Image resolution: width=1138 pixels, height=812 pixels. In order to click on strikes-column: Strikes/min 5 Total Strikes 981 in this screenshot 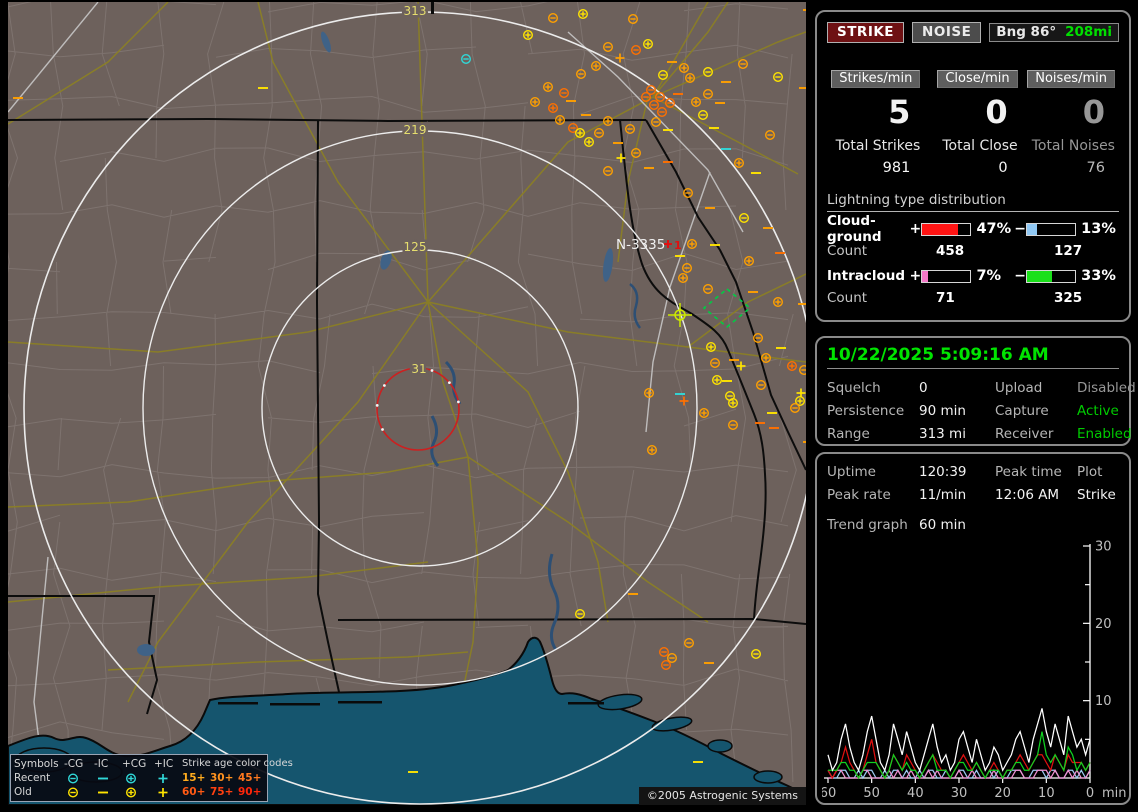, I will do `click(875, 121)`.